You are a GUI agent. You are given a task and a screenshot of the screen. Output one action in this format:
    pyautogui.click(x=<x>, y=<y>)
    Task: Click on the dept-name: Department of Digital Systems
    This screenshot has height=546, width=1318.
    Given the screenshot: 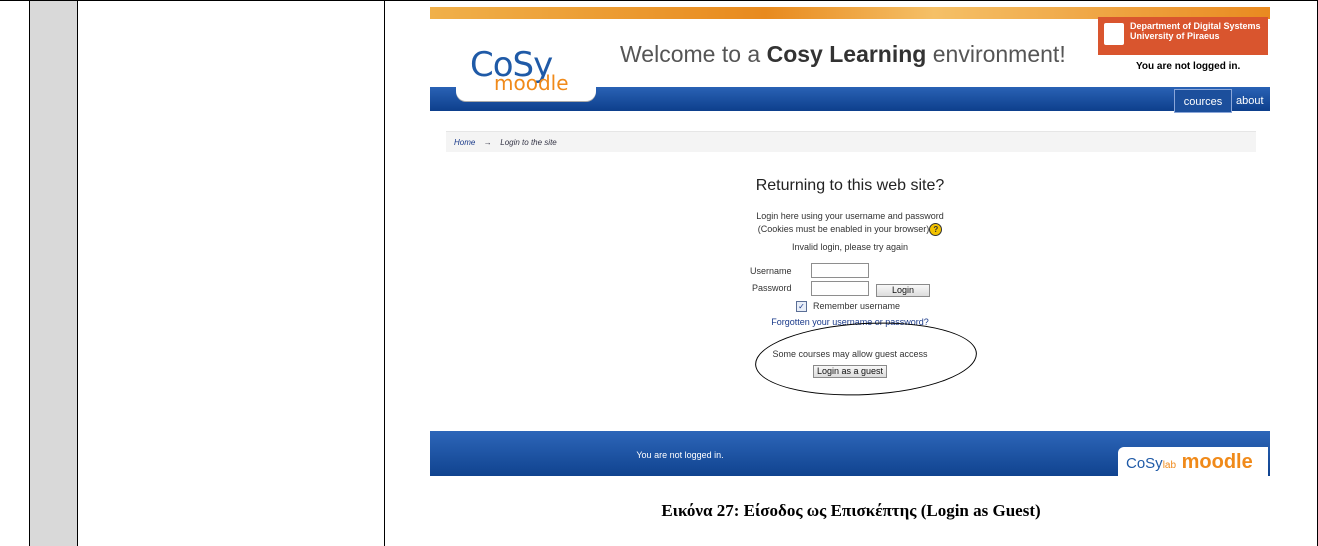 What is the action you would take?
    pyautogui.click(x=1195, y=26)
    